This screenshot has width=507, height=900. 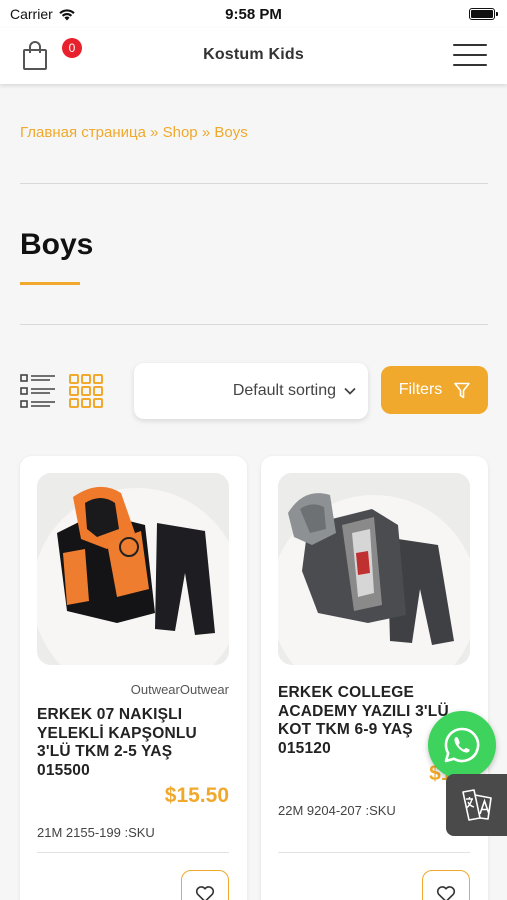 I want to click on app-title: Kostum Kids, so click(x=253, y=54).